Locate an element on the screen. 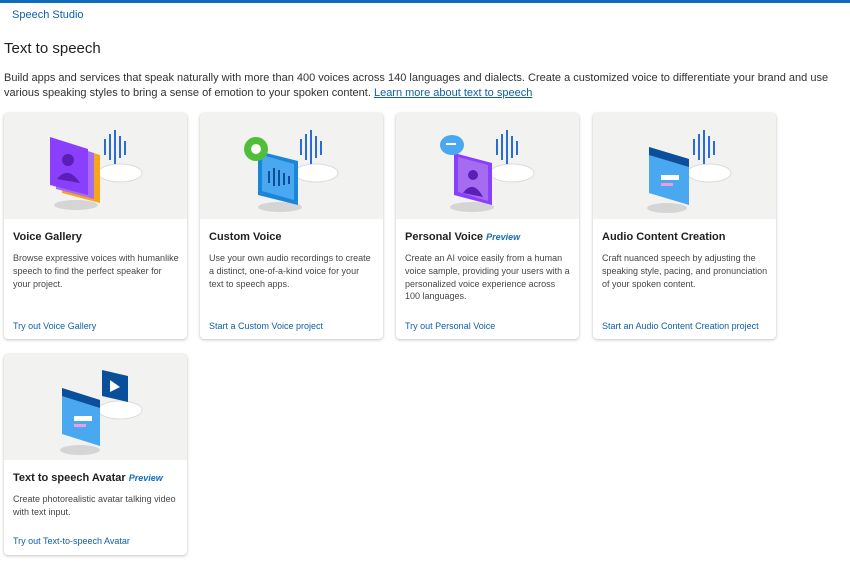  start-audio-content-creation-link: Start an Audio Content Creation project is located at coordinates (680, 326).